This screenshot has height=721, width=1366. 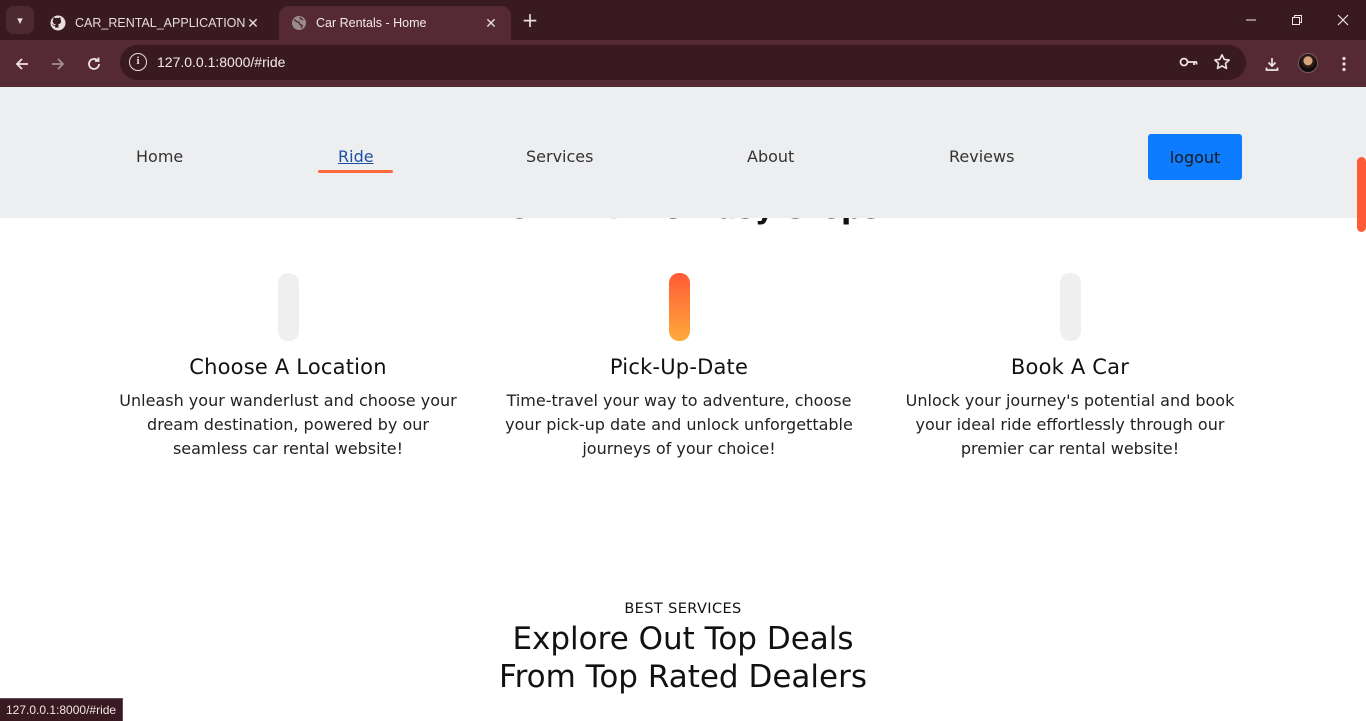 I want to click on browser-toolbar: i 127.0.0.1:8000/#ride, so click(x=683, y=63).